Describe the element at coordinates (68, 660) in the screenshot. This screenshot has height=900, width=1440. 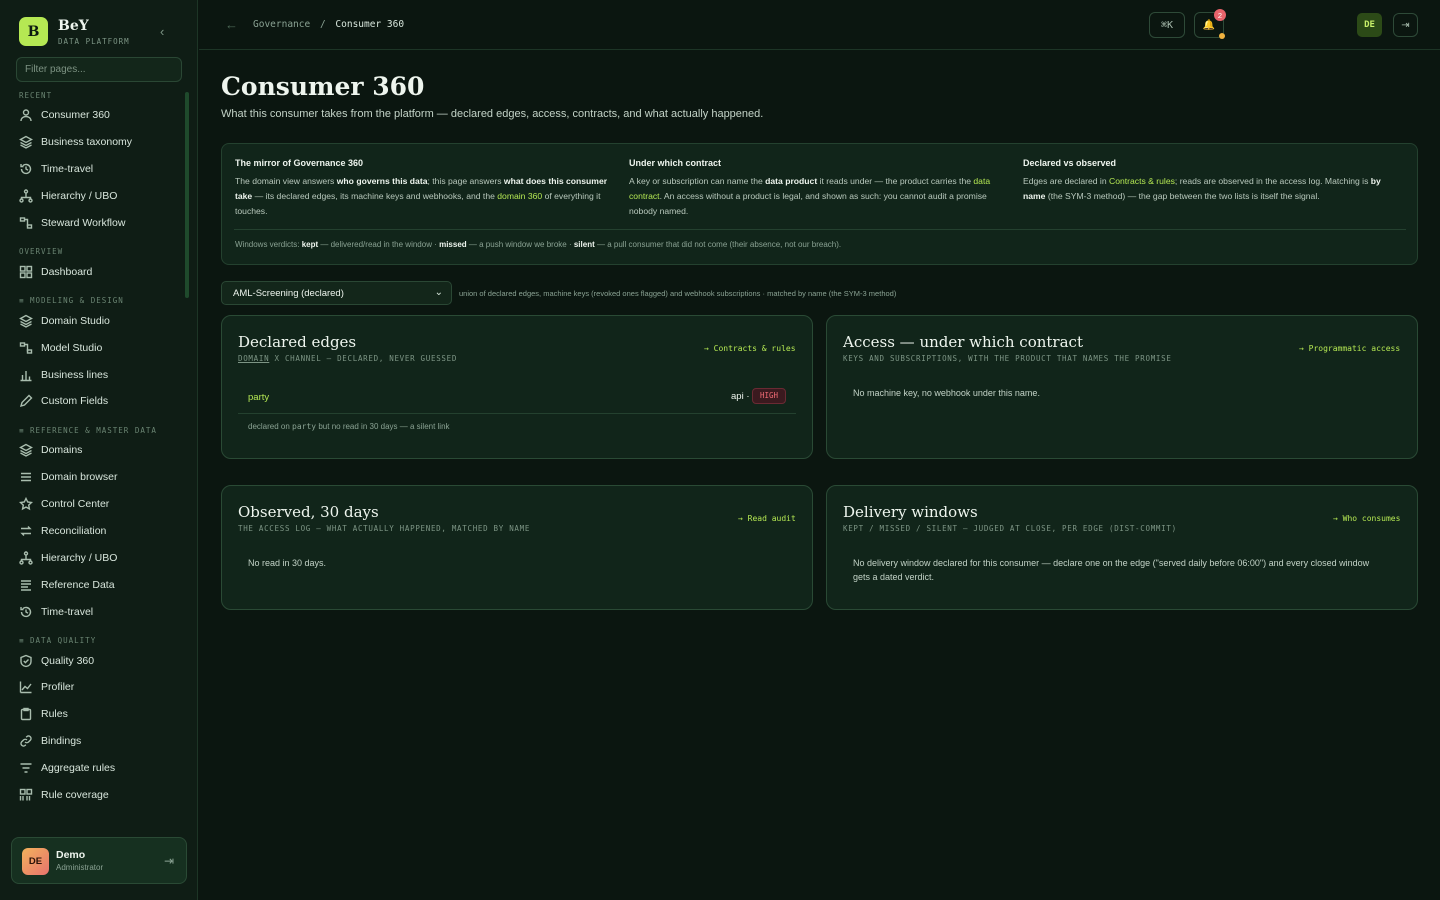
I see `sidebar-item-label: Quality 360` at that location.